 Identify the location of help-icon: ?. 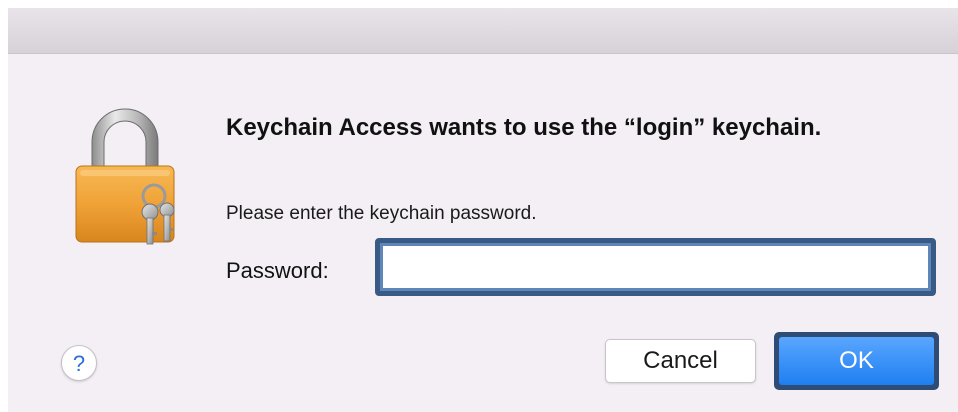
(79, 363).